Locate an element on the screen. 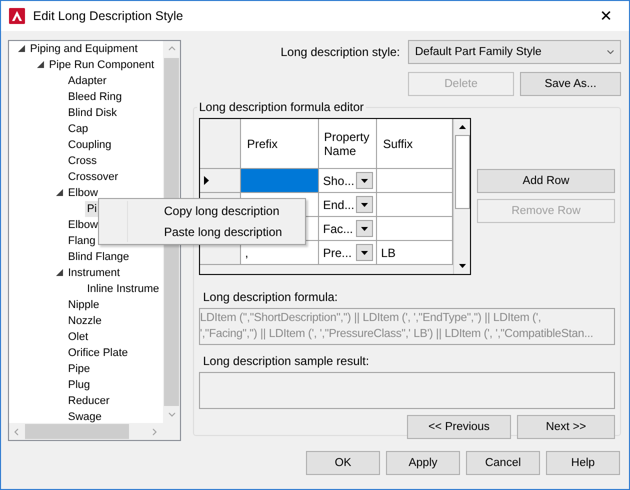  current-row-icon is located at coordinates (206, 180).